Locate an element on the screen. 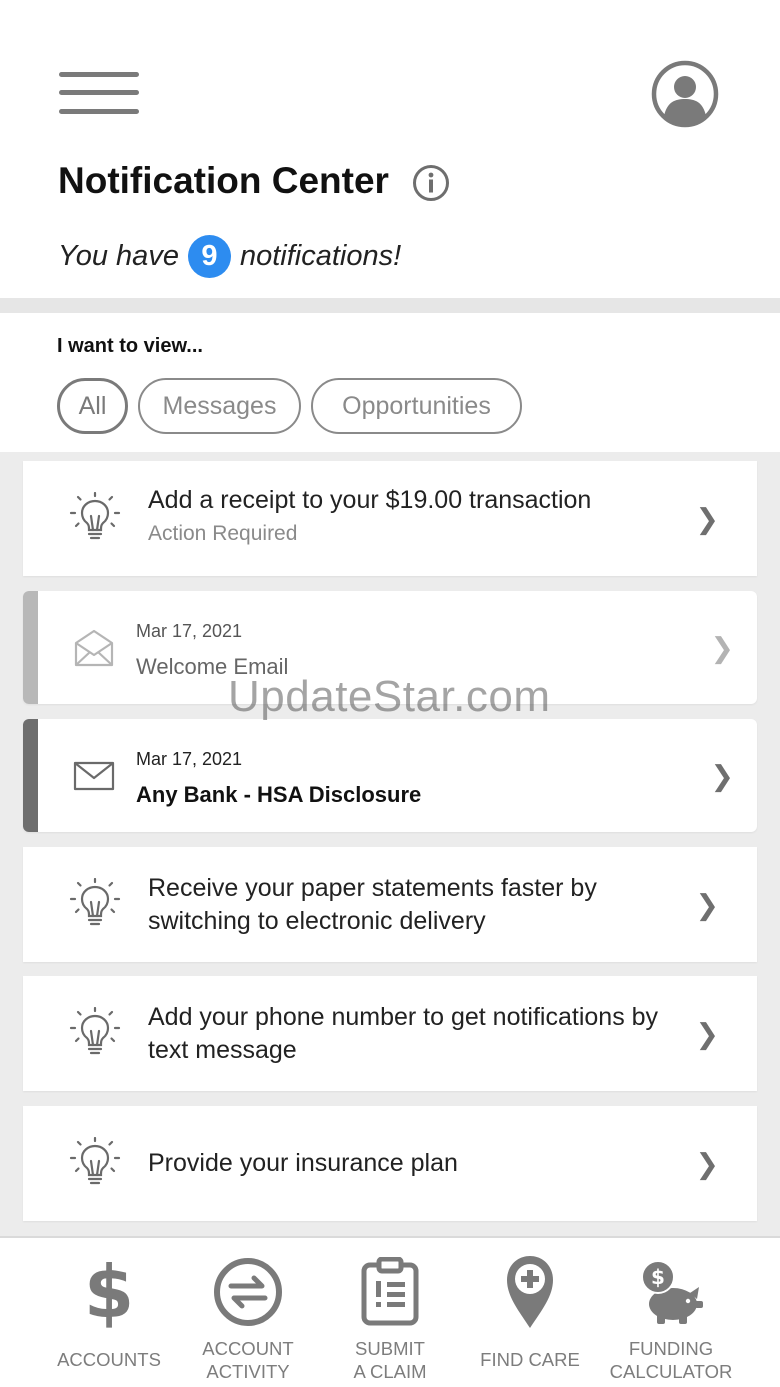 This screenshot has height=1387, width=780. unread-indicator-bar is located at coordinates (30, 775).